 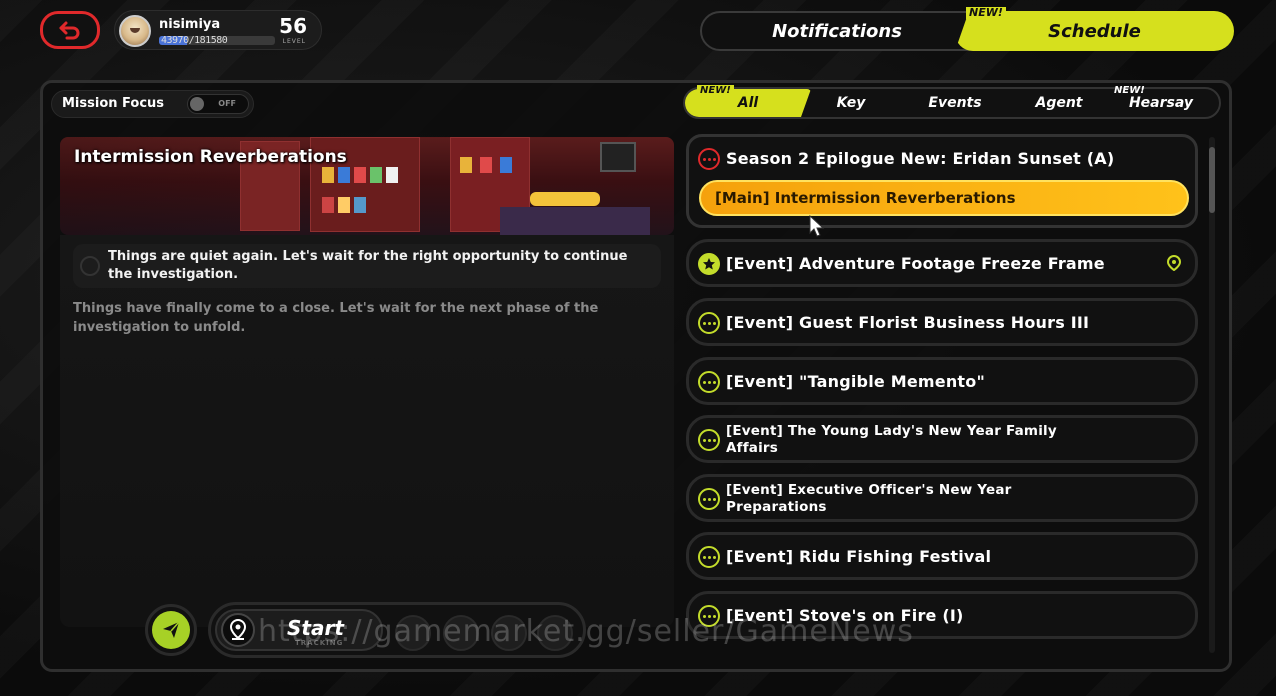 I want to click on sign, so click(x=565, y=199).